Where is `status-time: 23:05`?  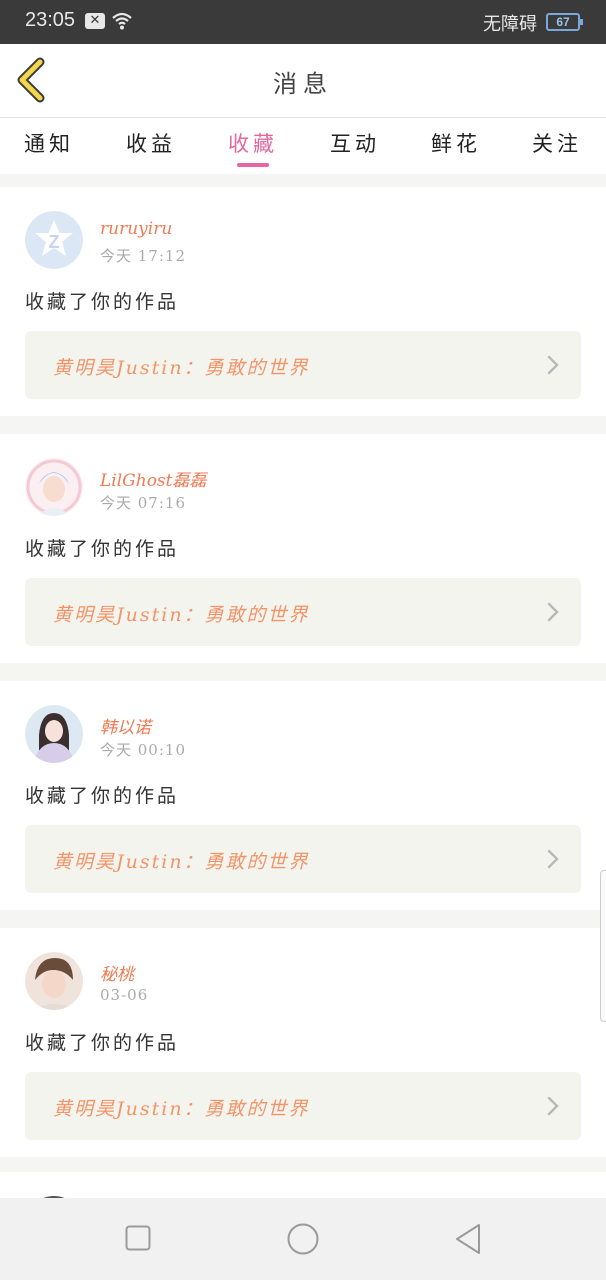 status-time: 23:05 is located at coordinates (50, 20).